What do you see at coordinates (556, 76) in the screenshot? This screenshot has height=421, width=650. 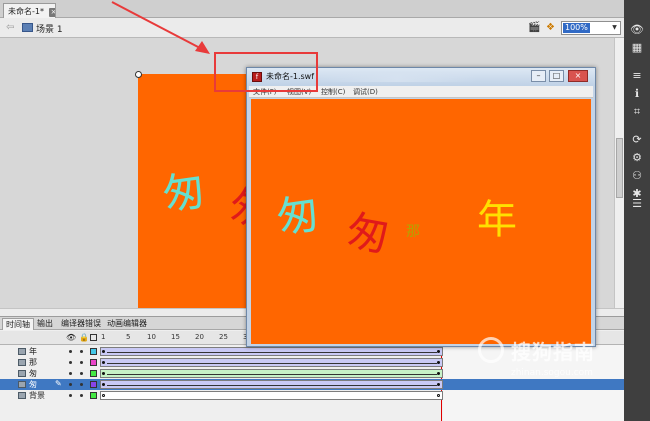 I see `maximize-button: □` at bounding box center [556, 76].